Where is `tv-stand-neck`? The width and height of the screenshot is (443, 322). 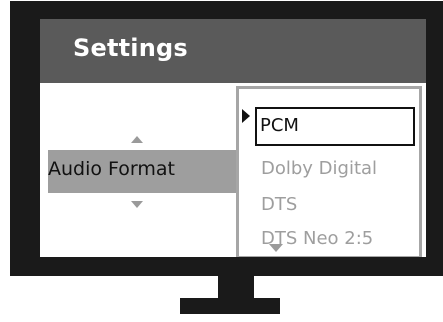
tv-stand-neck is located at coordinates (236, 287).